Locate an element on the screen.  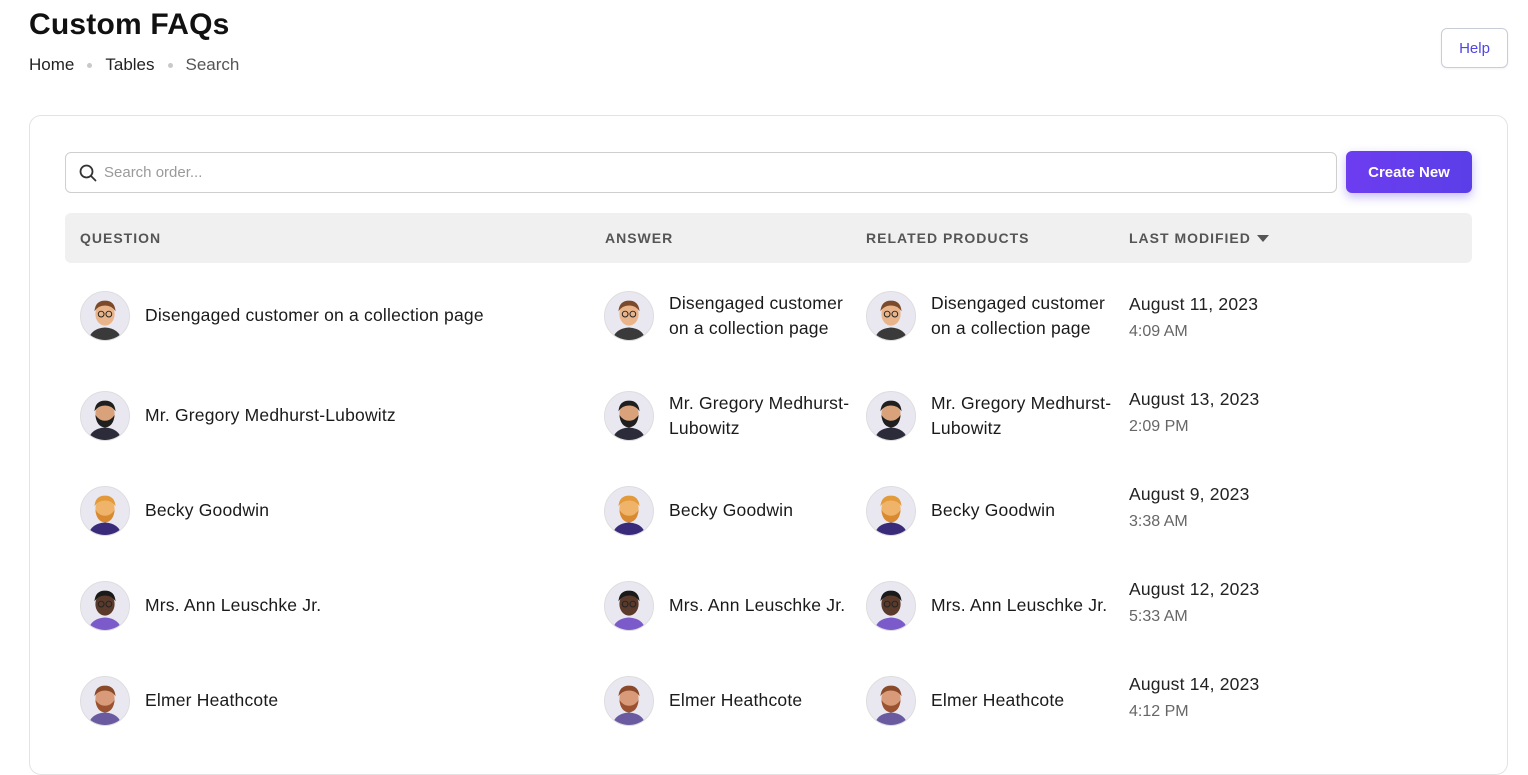
answer-cell-text: Disengaged customer on a collection page is located at coordinates (756, 315).